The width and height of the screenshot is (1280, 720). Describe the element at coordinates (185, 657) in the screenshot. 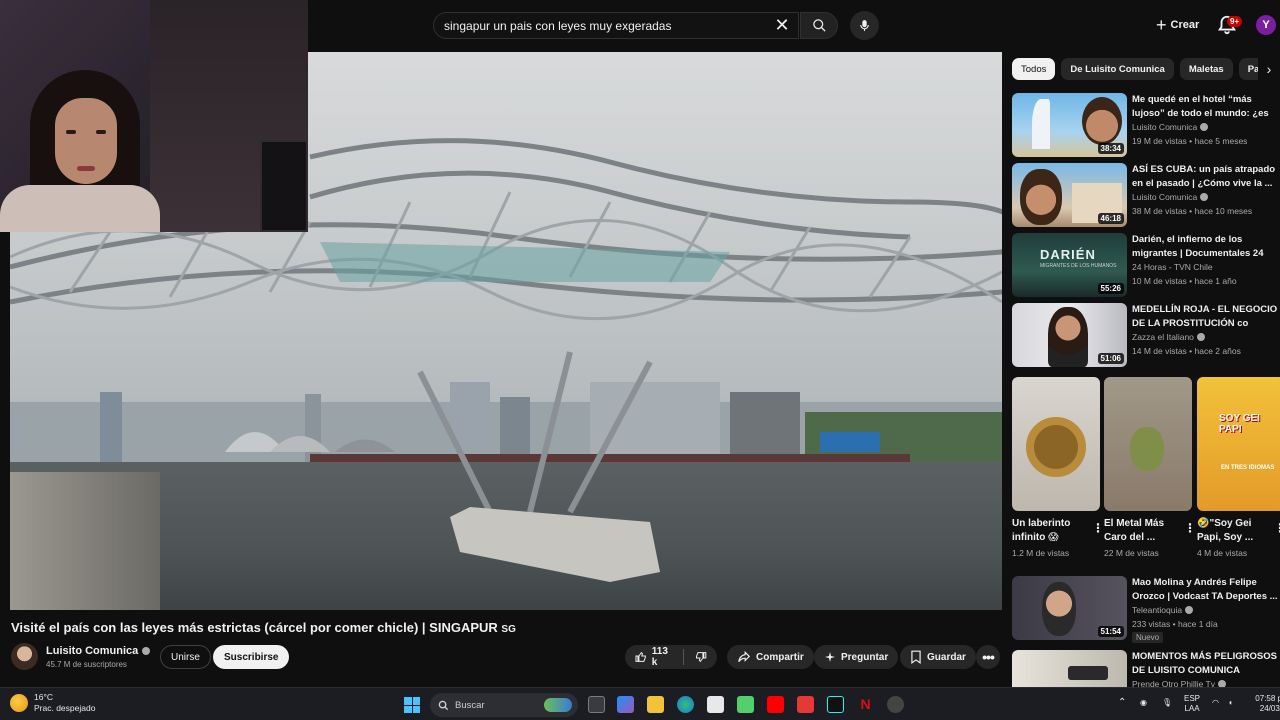

I see `join-button: Unirse` at that location.